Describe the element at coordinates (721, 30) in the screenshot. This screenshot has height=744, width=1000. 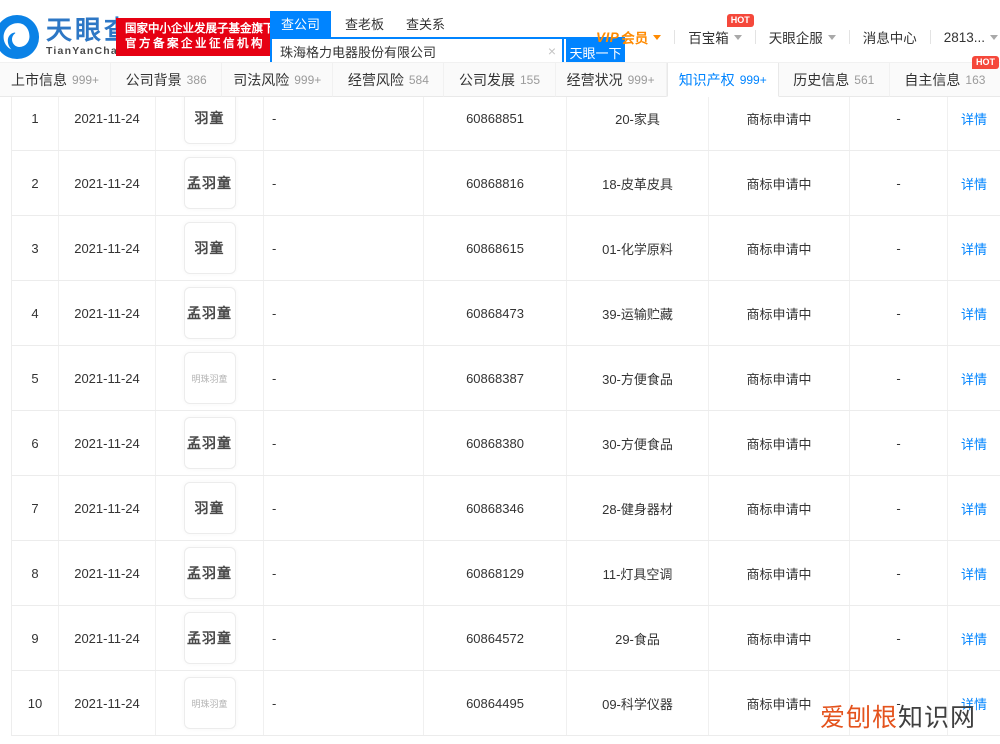
I see `toolbox-menu: 百宝箱 HOT` at that location.